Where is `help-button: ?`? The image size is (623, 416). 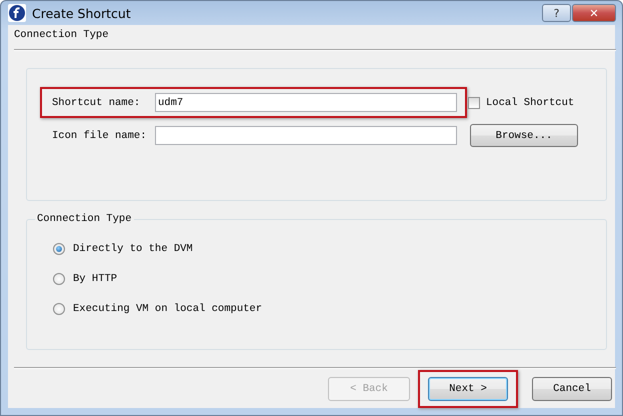
help-button: ? is located at coordinates (556, 13).